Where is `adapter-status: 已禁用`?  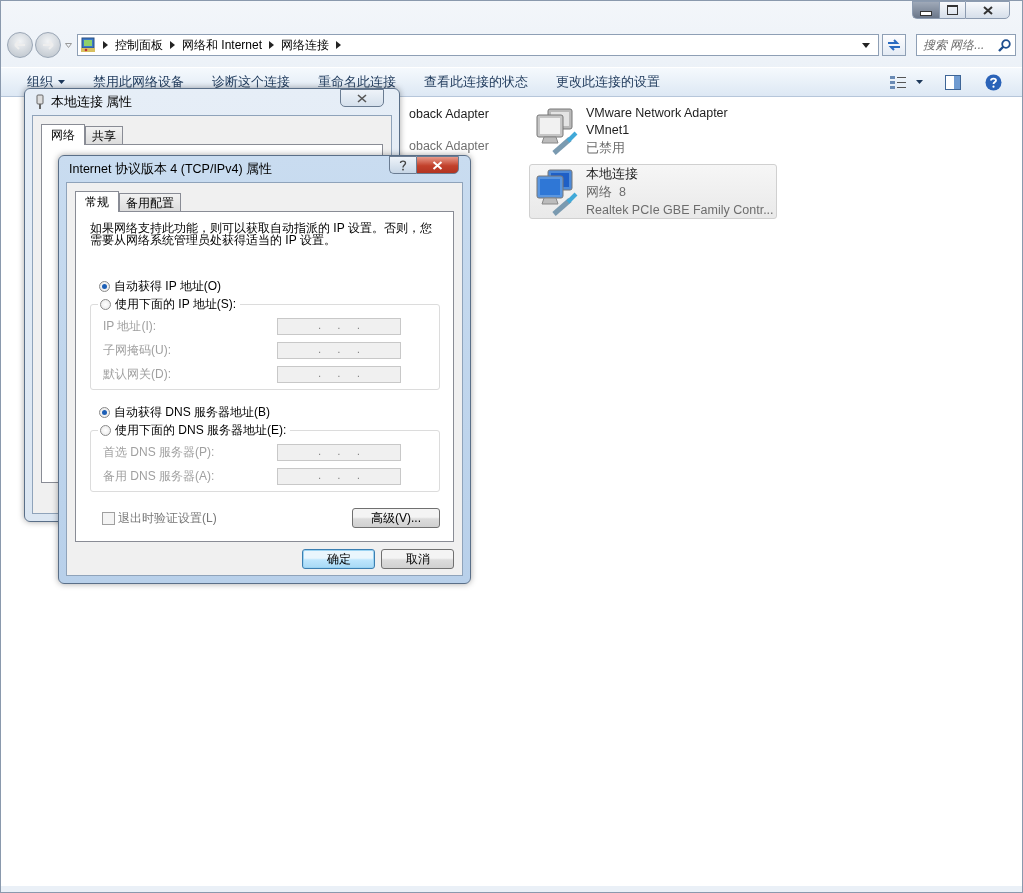
adapter-status: 已禁用 is located at coordinates (606, 148).